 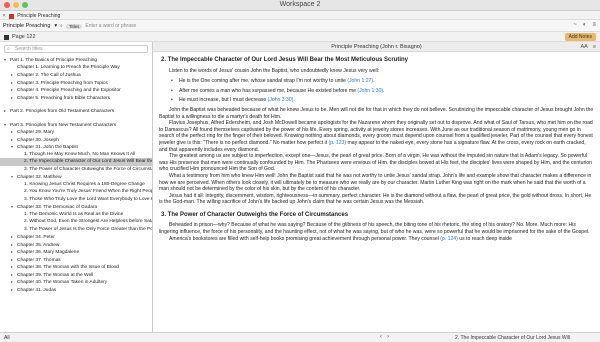 I want to click on visual-filter-icon: ◐, so click(x=585, y=25).